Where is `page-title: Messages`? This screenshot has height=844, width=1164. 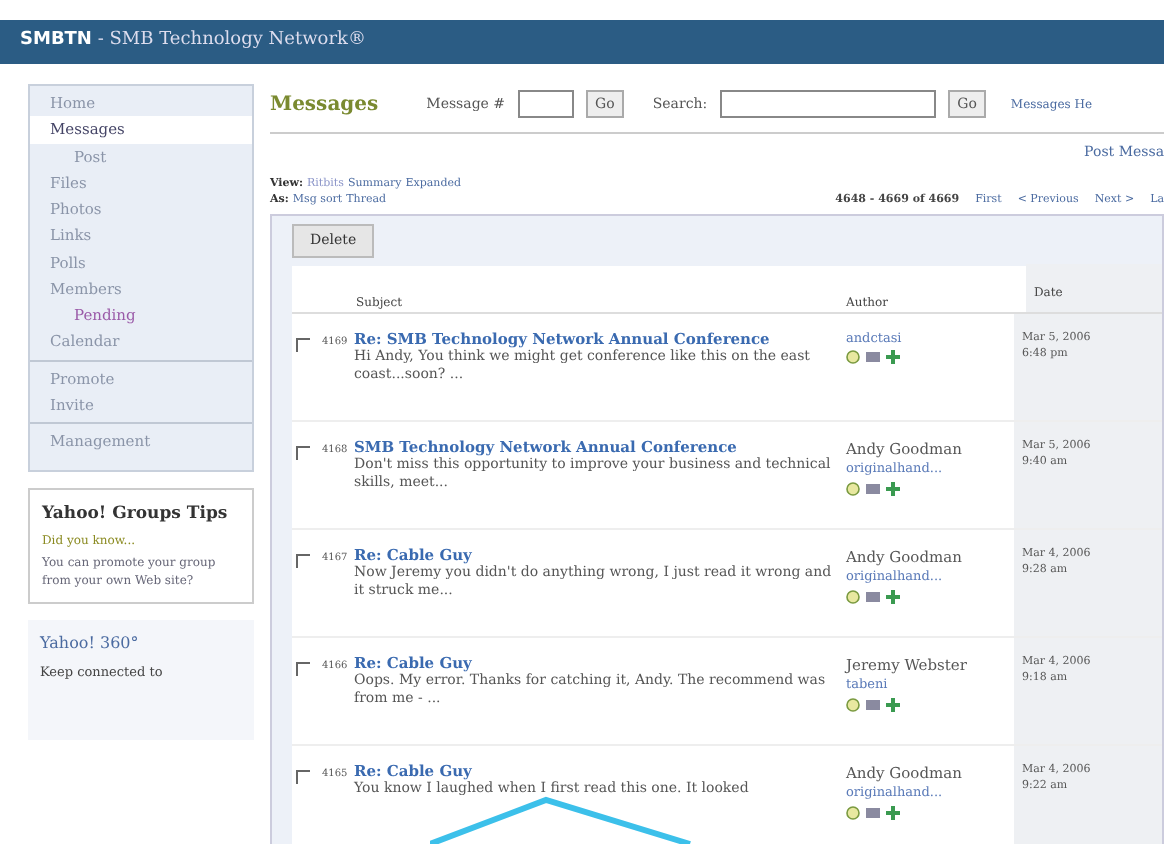
page-title: Messages is located at coordinates (324, 105).